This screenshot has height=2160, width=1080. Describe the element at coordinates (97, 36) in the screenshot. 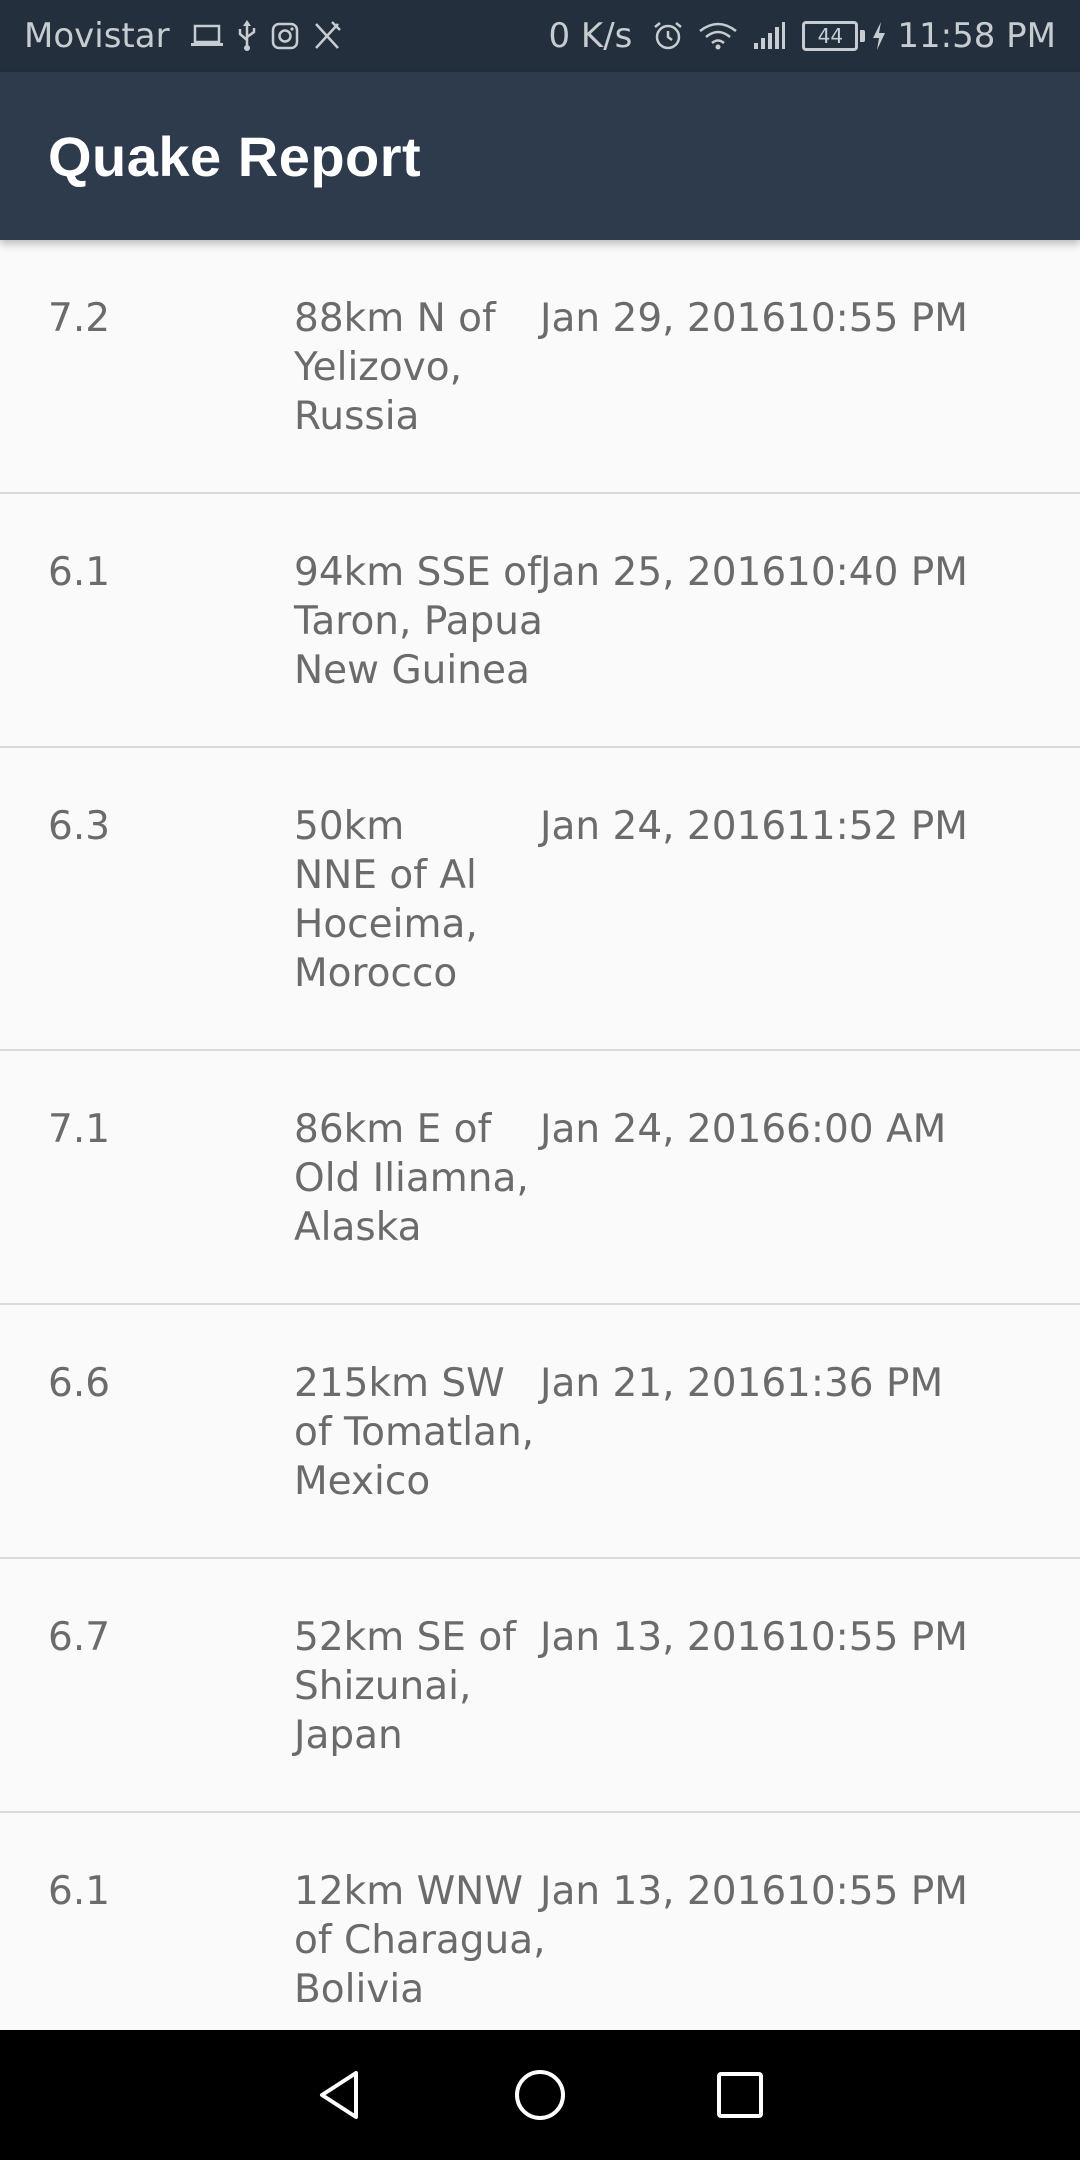

I see `carrier-name: Movistar` at that location.